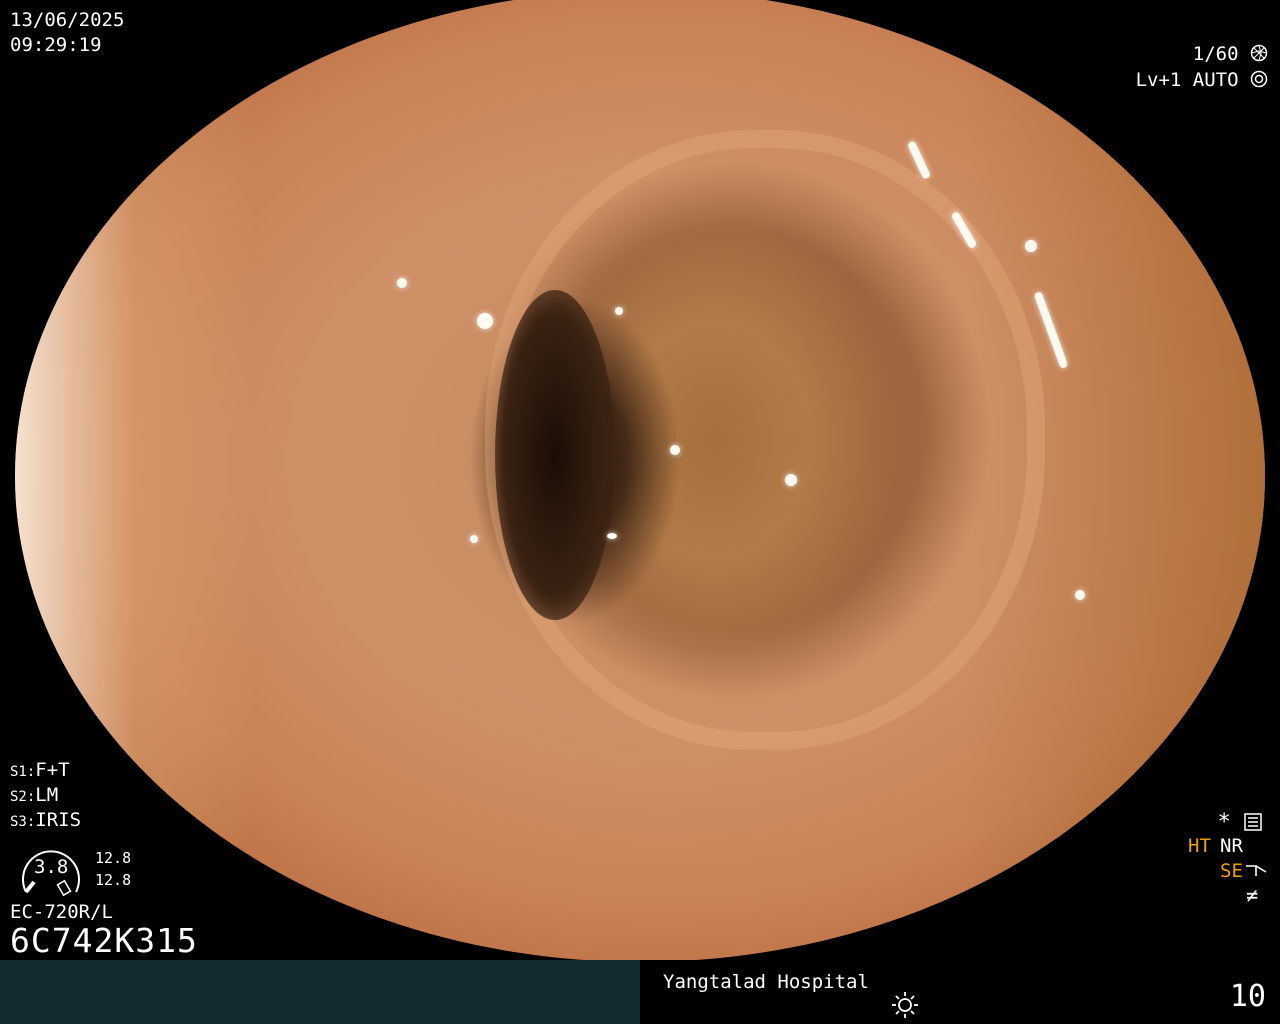 This screenshot has height=1024, width=1280. What do you see at coordinates (1215, 54) in the screenshot?
I see `shutter-value: 1/60` at bounding box center [1215, 54].